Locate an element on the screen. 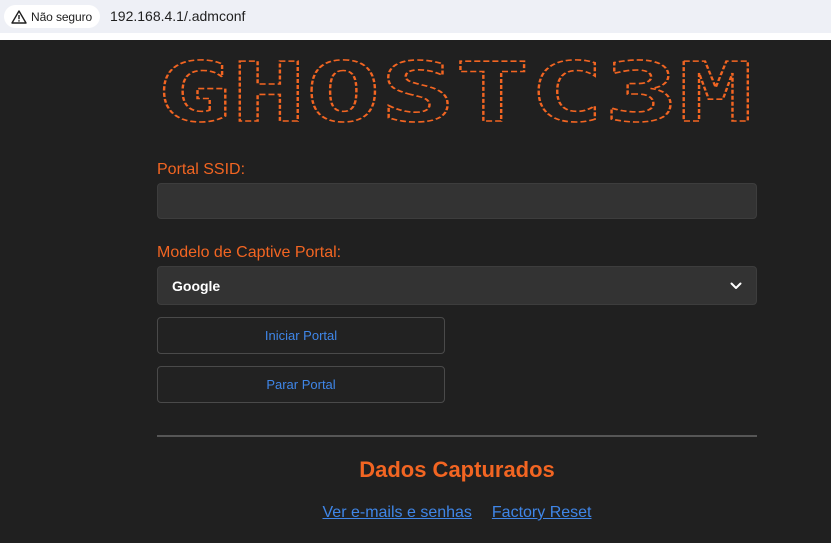  security-label: Não seguro is located at coordinates (62, 16).